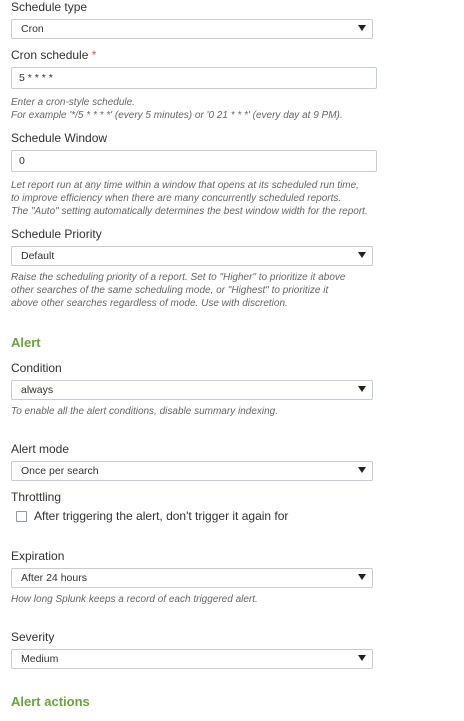 Image resolution: width=464 pixels, height=721 pixels. What do you see at coordinates (94, 55) in the screenshot?
I see `required-mark: *` at bounding box center [94, 55].